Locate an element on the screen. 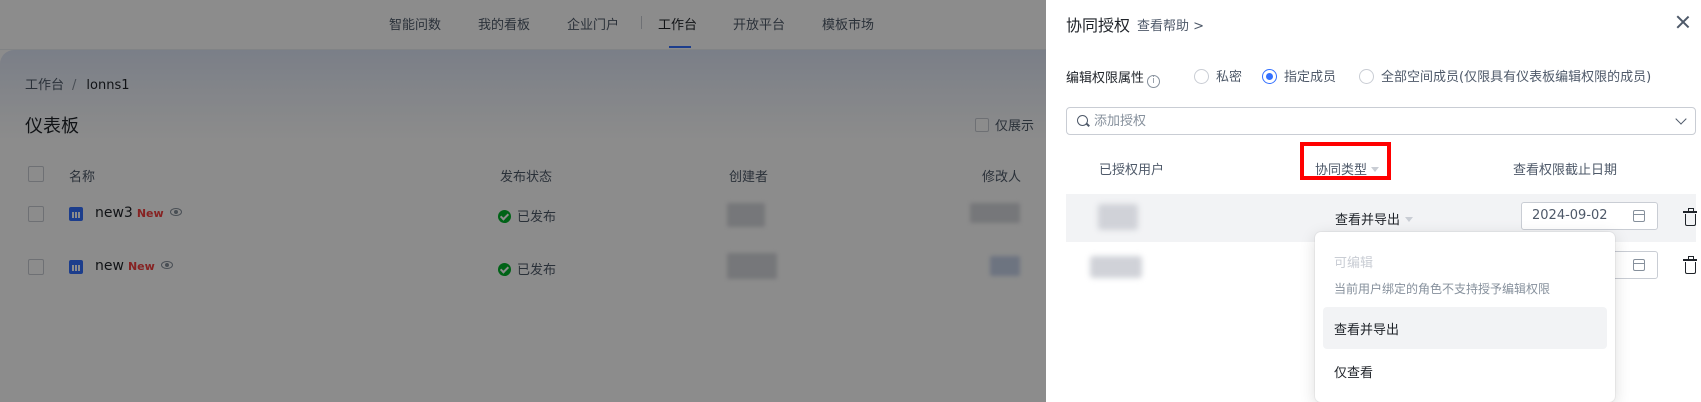 The image size is (1701, 402). radio-label: 指定成员 is located at coordinates (1310, 77).